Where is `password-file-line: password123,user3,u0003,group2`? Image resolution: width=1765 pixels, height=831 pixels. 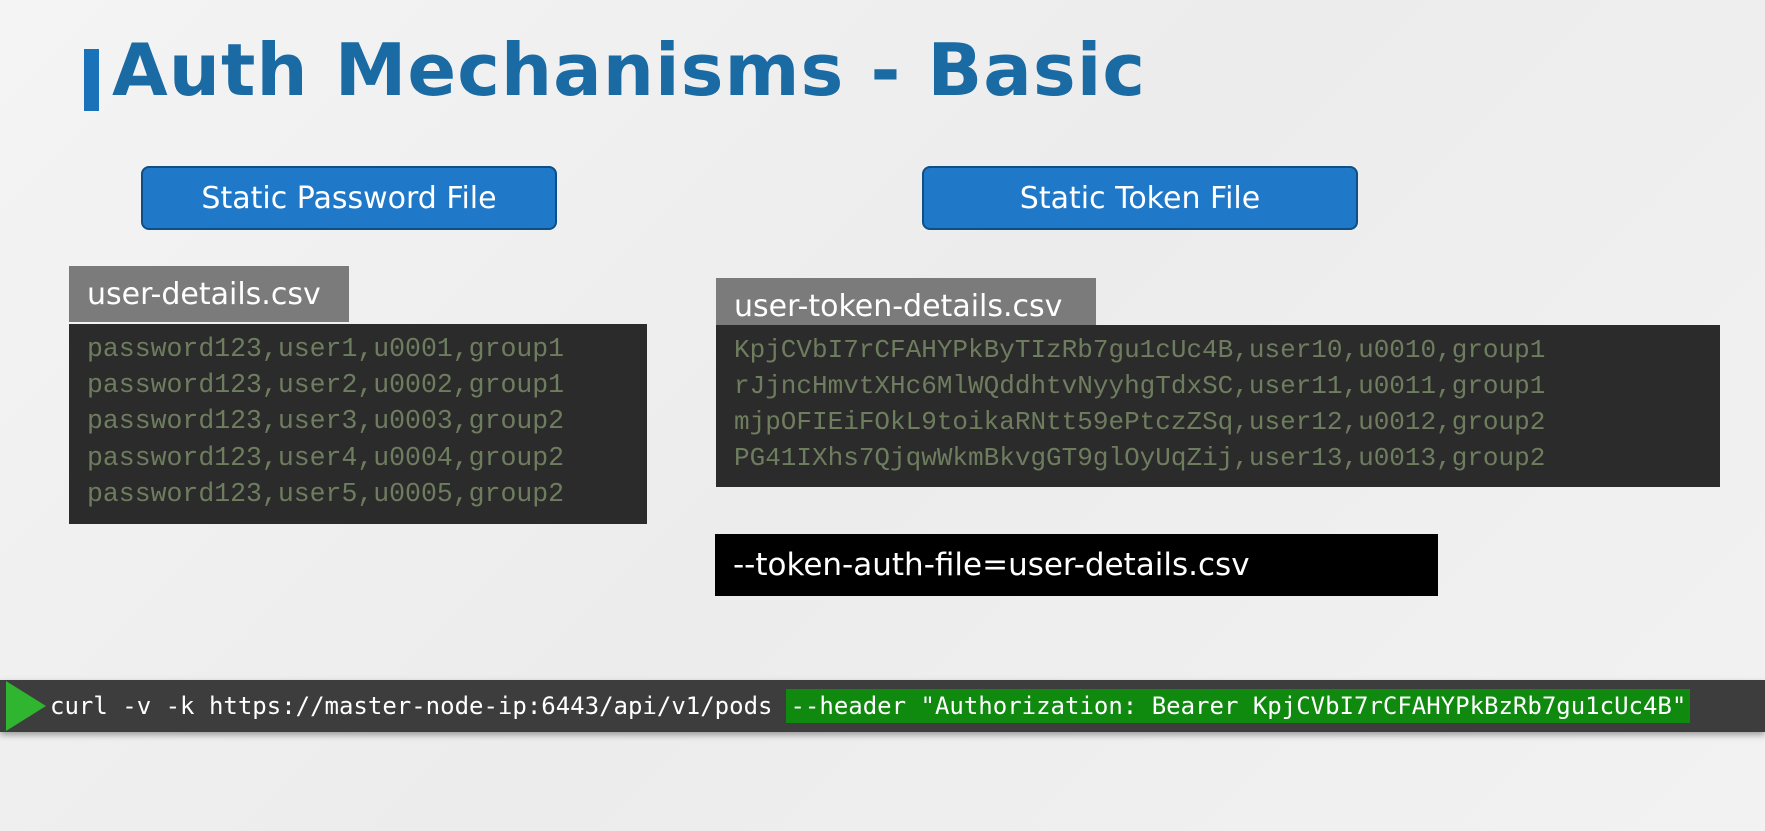 password-file-line: password123,user3,u0003,group2 is located at coordinates (326, 421).